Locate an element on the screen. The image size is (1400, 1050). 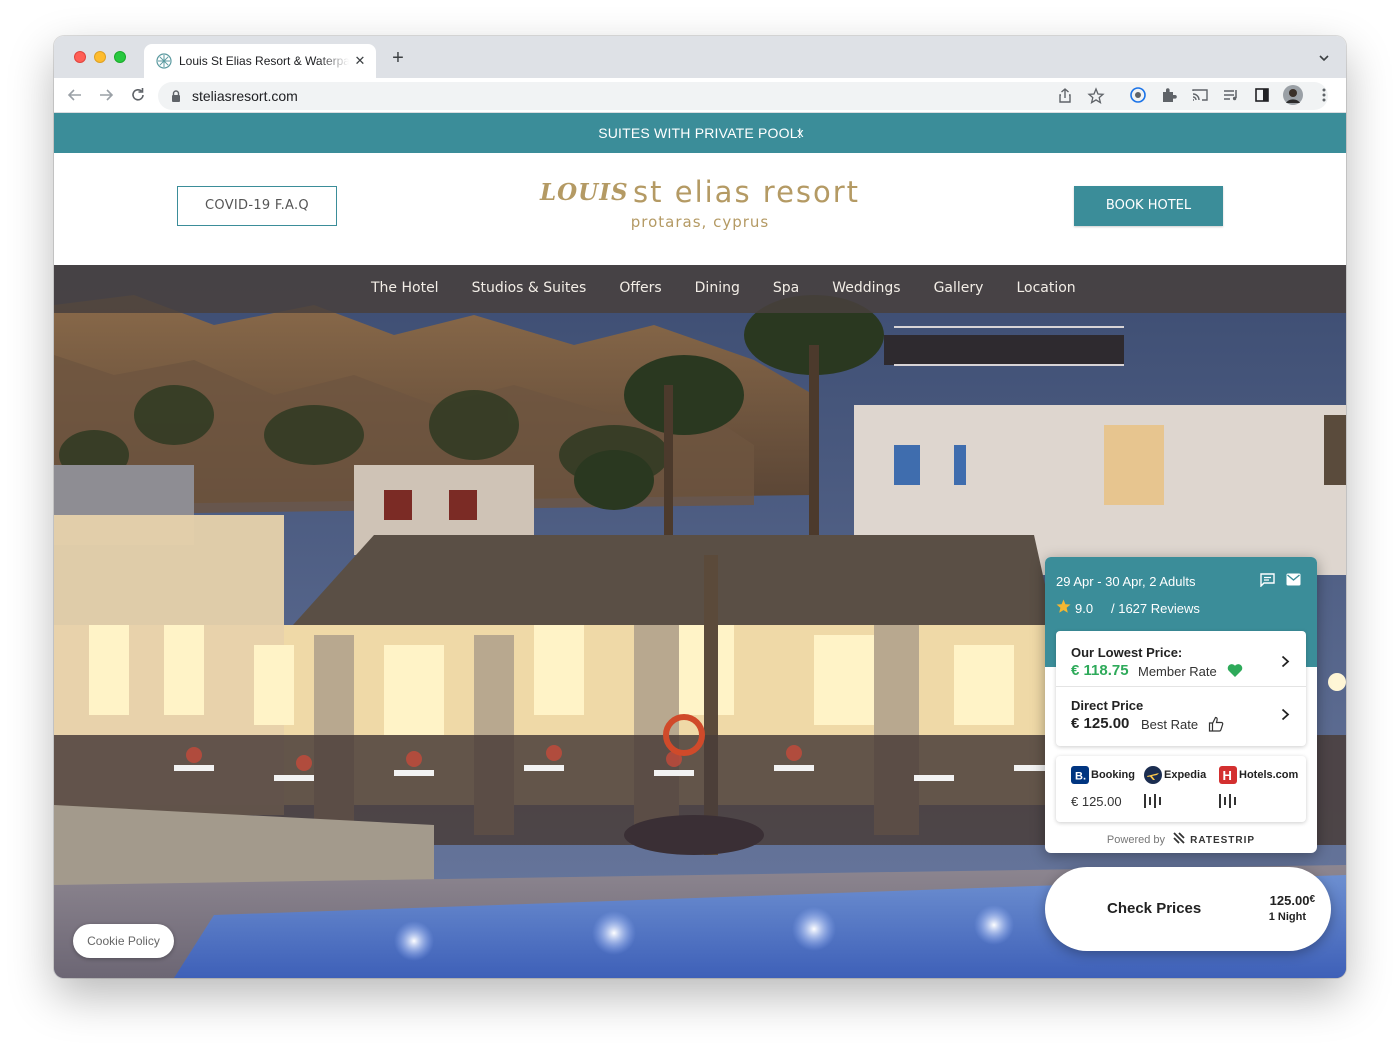
book-hotel-button: BOOK HOTEL is located at coordinates (1148, 206).